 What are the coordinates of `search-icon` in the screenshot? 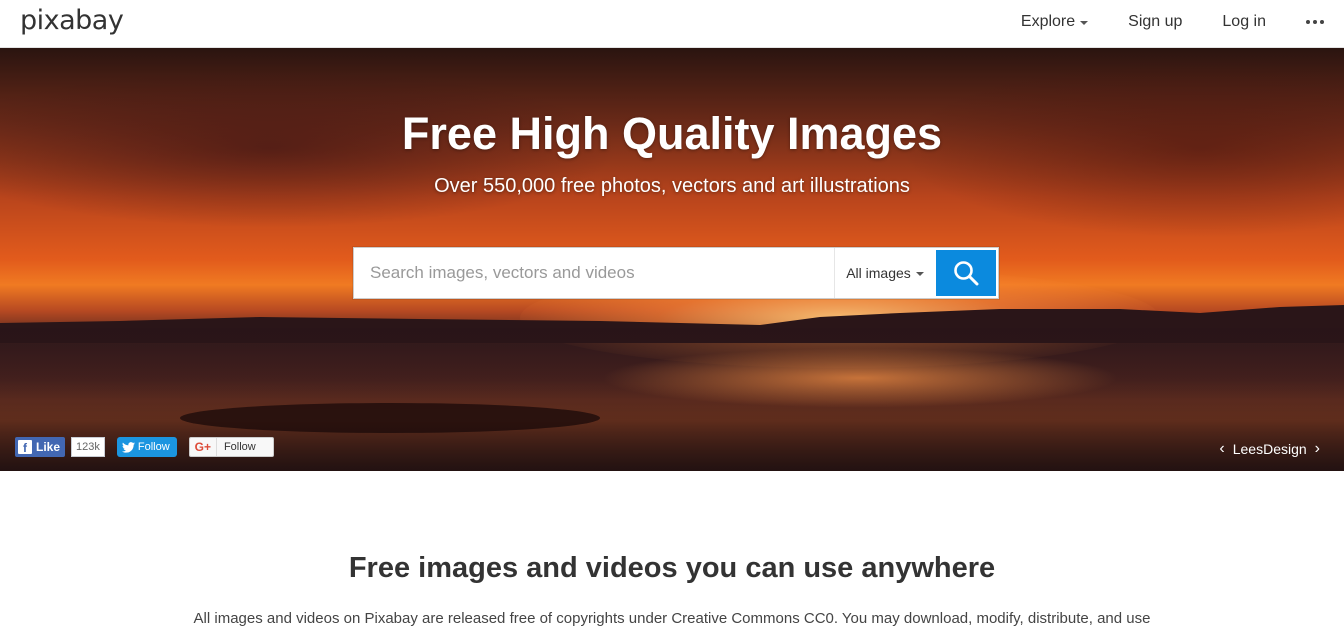 It's located at (966, 273).